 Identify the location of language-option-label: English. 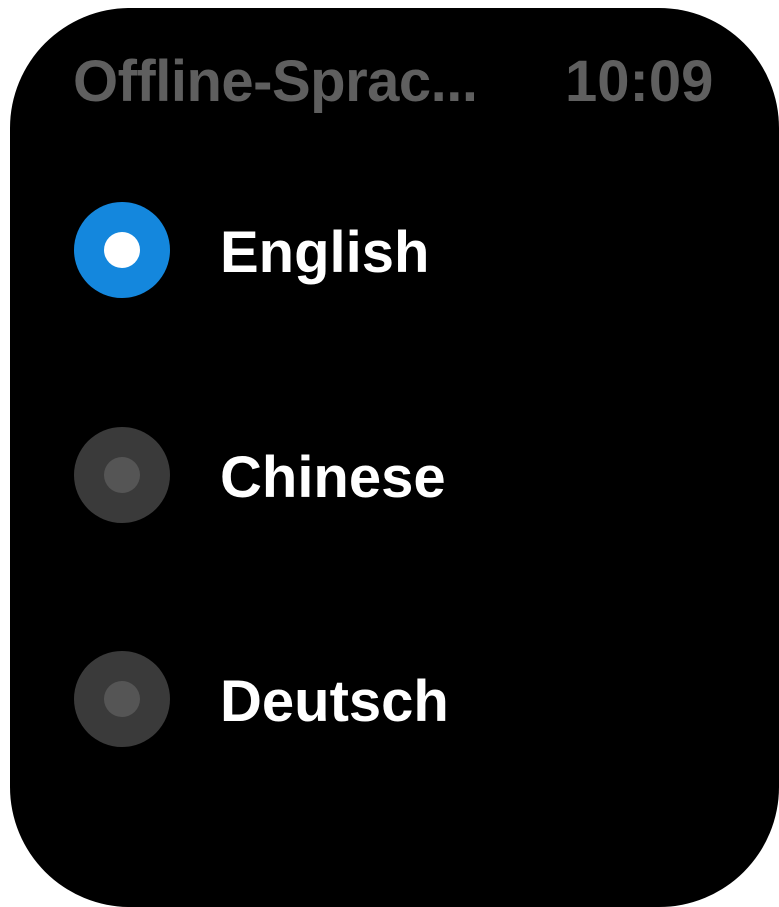
(325, 252).